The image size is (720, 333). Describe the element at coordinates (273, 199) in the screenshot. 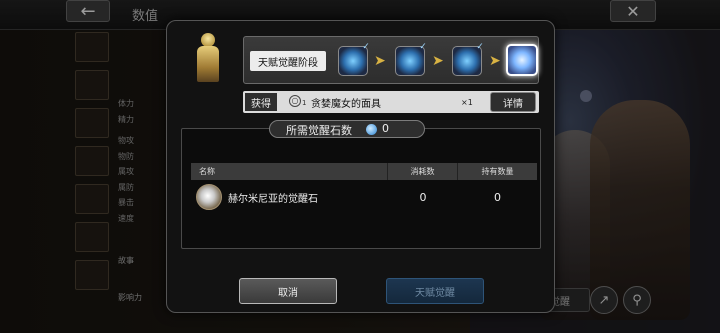

I see `stone-name: 赫尔米尼亚的觉醒石` at that location.